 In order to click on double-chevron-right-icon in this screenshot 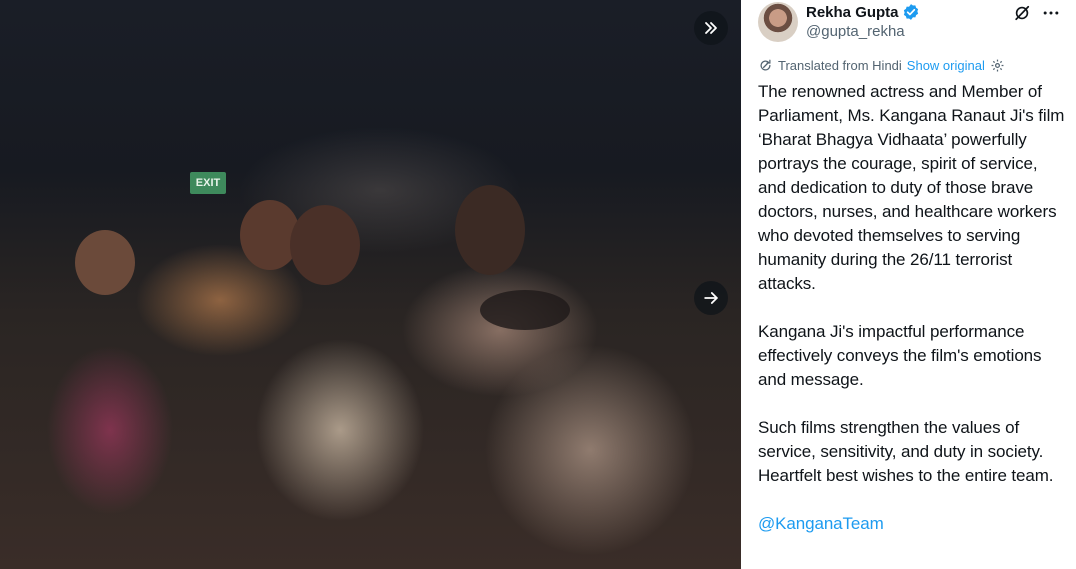, I will do `click(711, 28)`.